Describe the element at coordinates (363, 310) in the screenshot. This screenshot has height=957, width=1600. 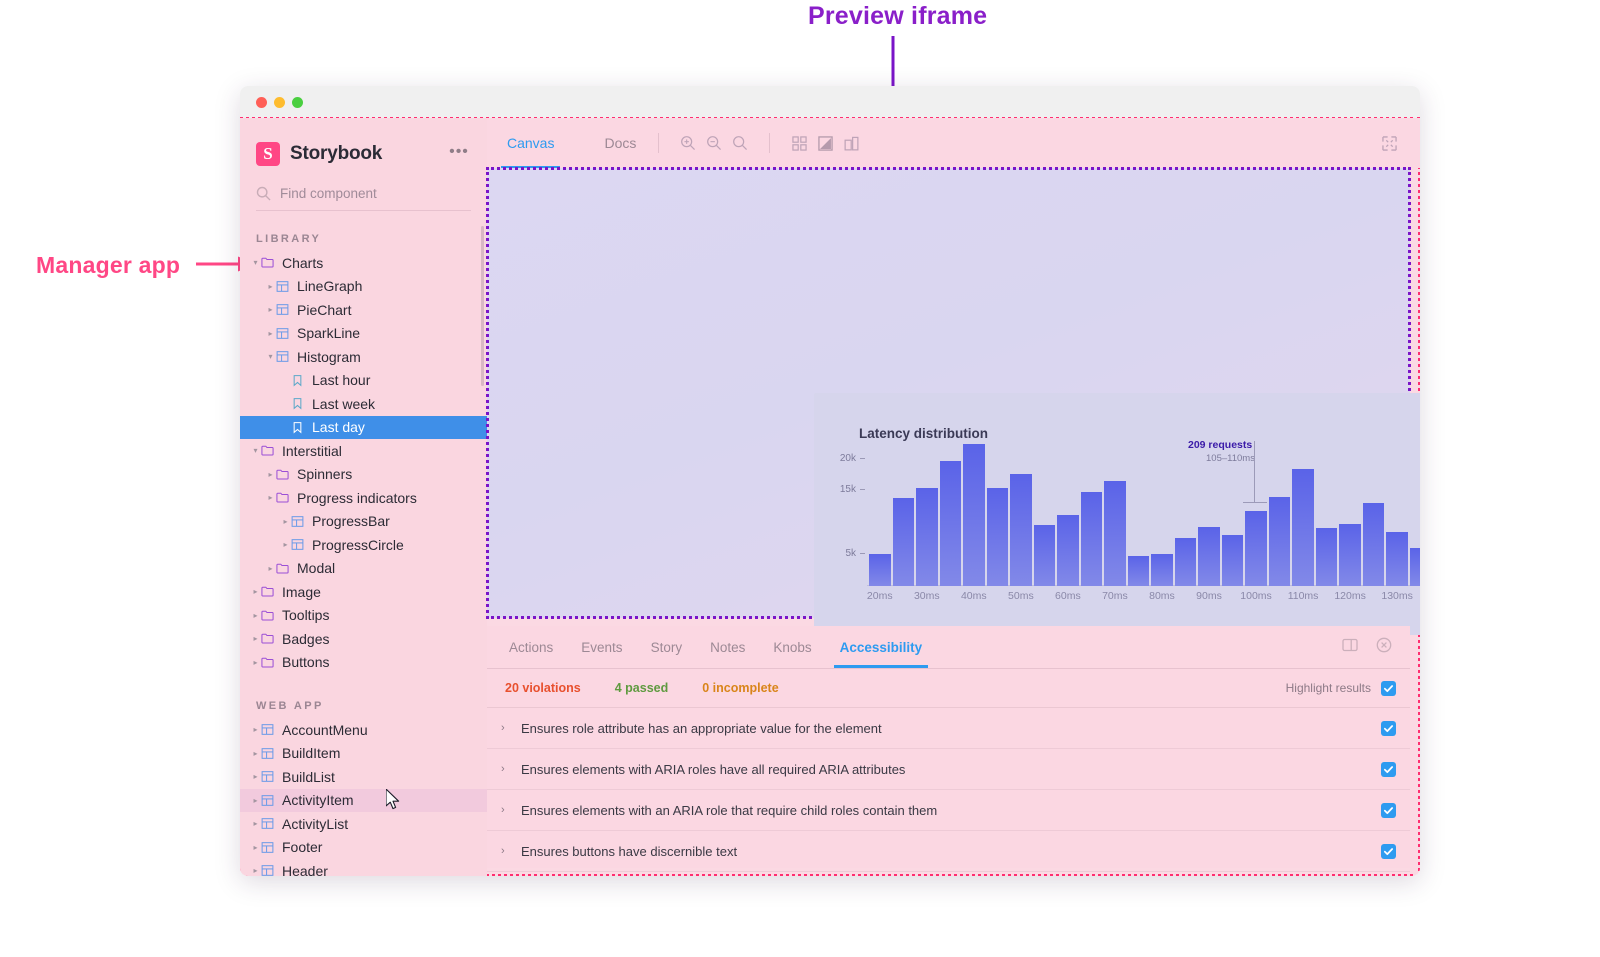
I see `sidebar-item-piechart: ▸ PieChart` at that location.